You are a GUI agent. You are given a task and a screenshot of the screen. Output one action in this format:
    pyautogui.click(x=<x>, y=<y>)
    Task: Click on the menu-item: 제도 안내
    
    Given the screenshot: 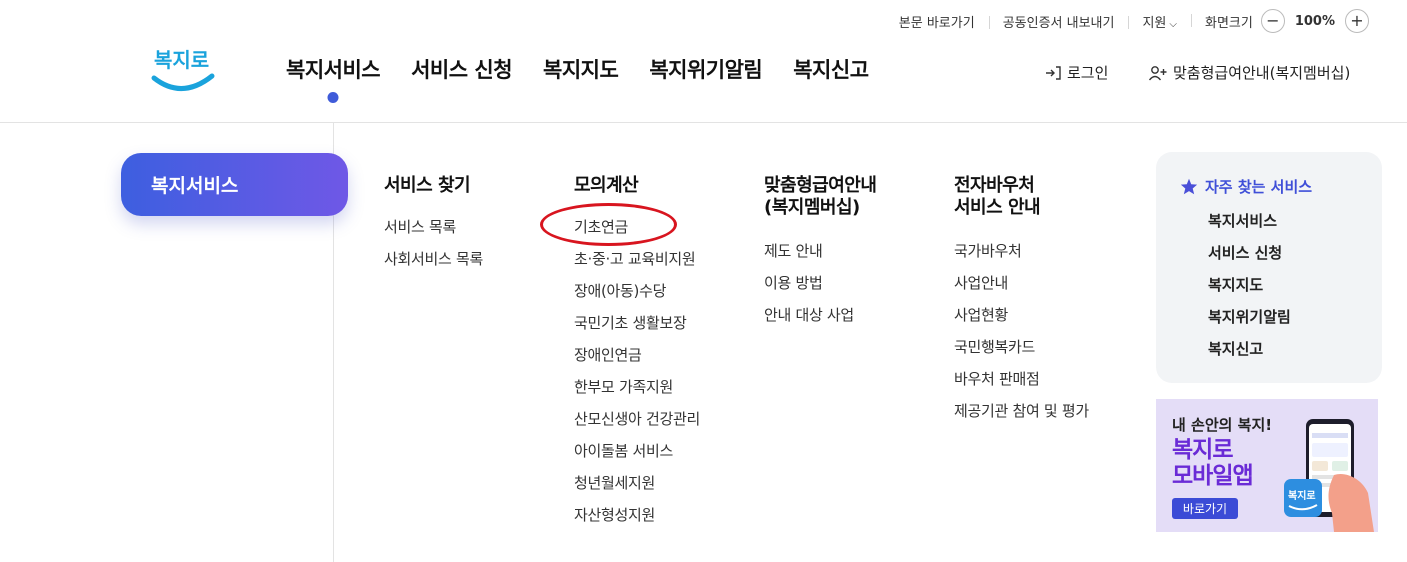 What is the action you would take?
    pyautogui.click(x=820, y=251)
    